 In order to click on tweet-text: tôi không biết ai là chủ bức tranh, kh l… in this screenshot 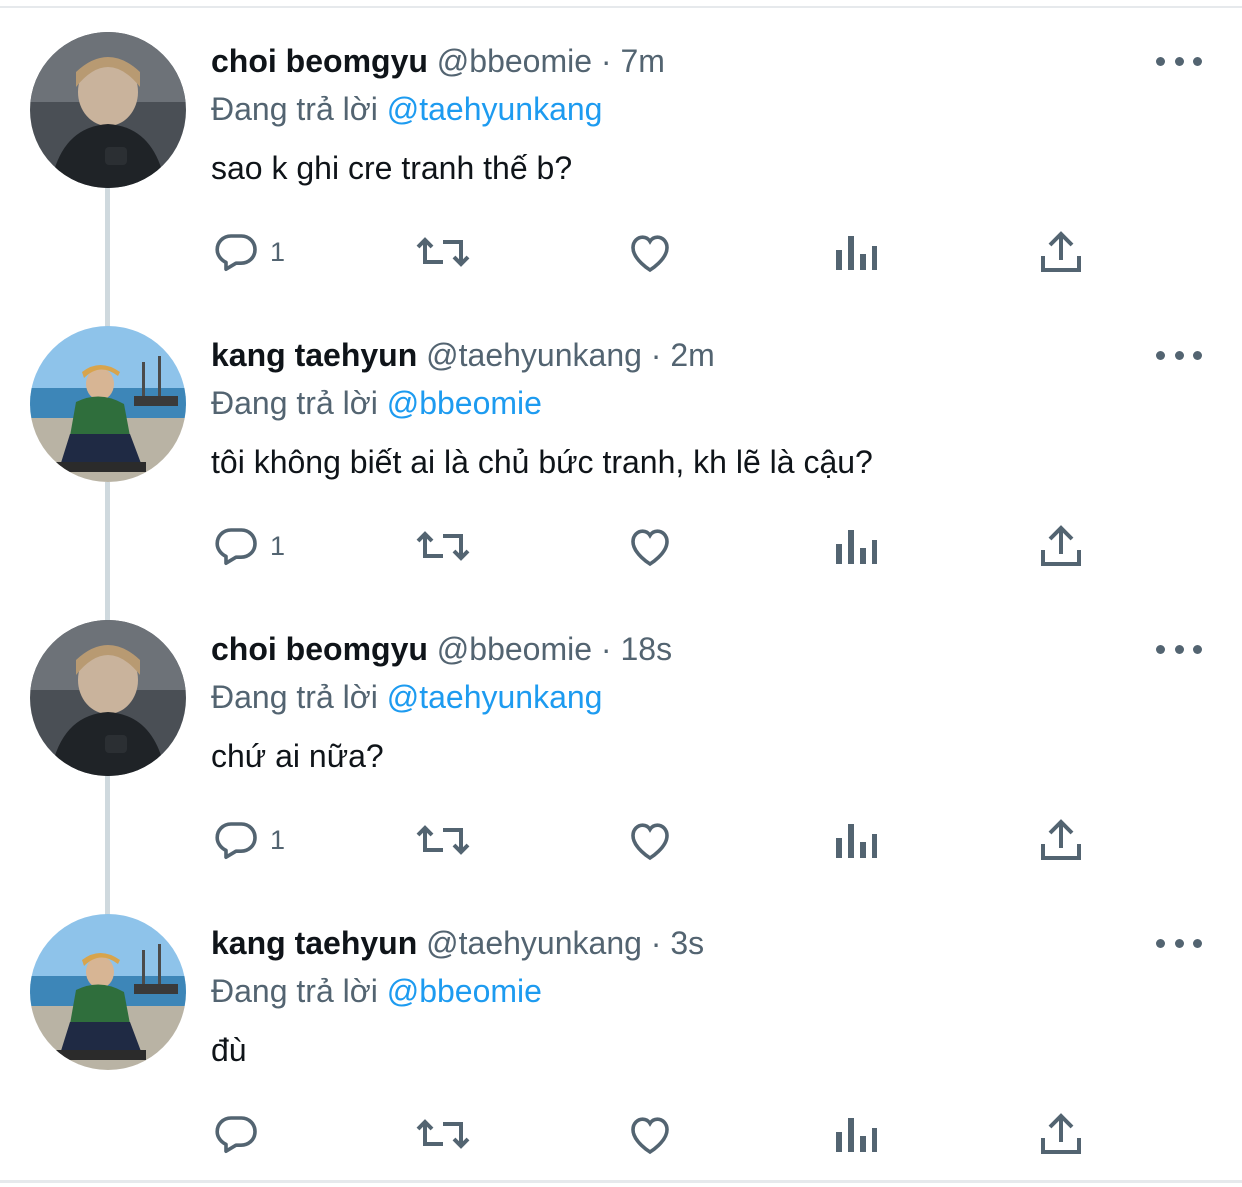, I will do `click(542, 462)`.